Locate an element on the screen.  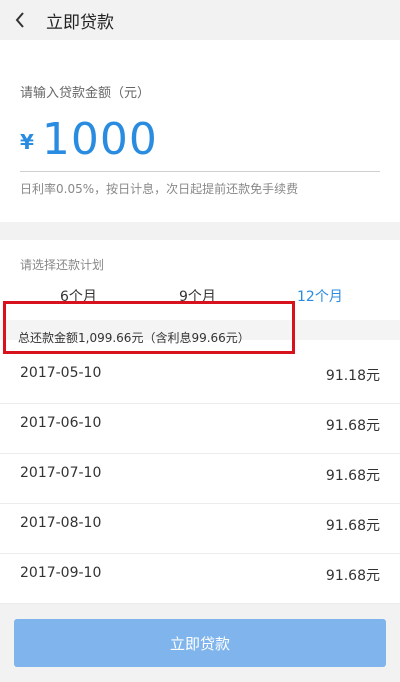
amount-value: 1000 is located at coordinates (99, 139).